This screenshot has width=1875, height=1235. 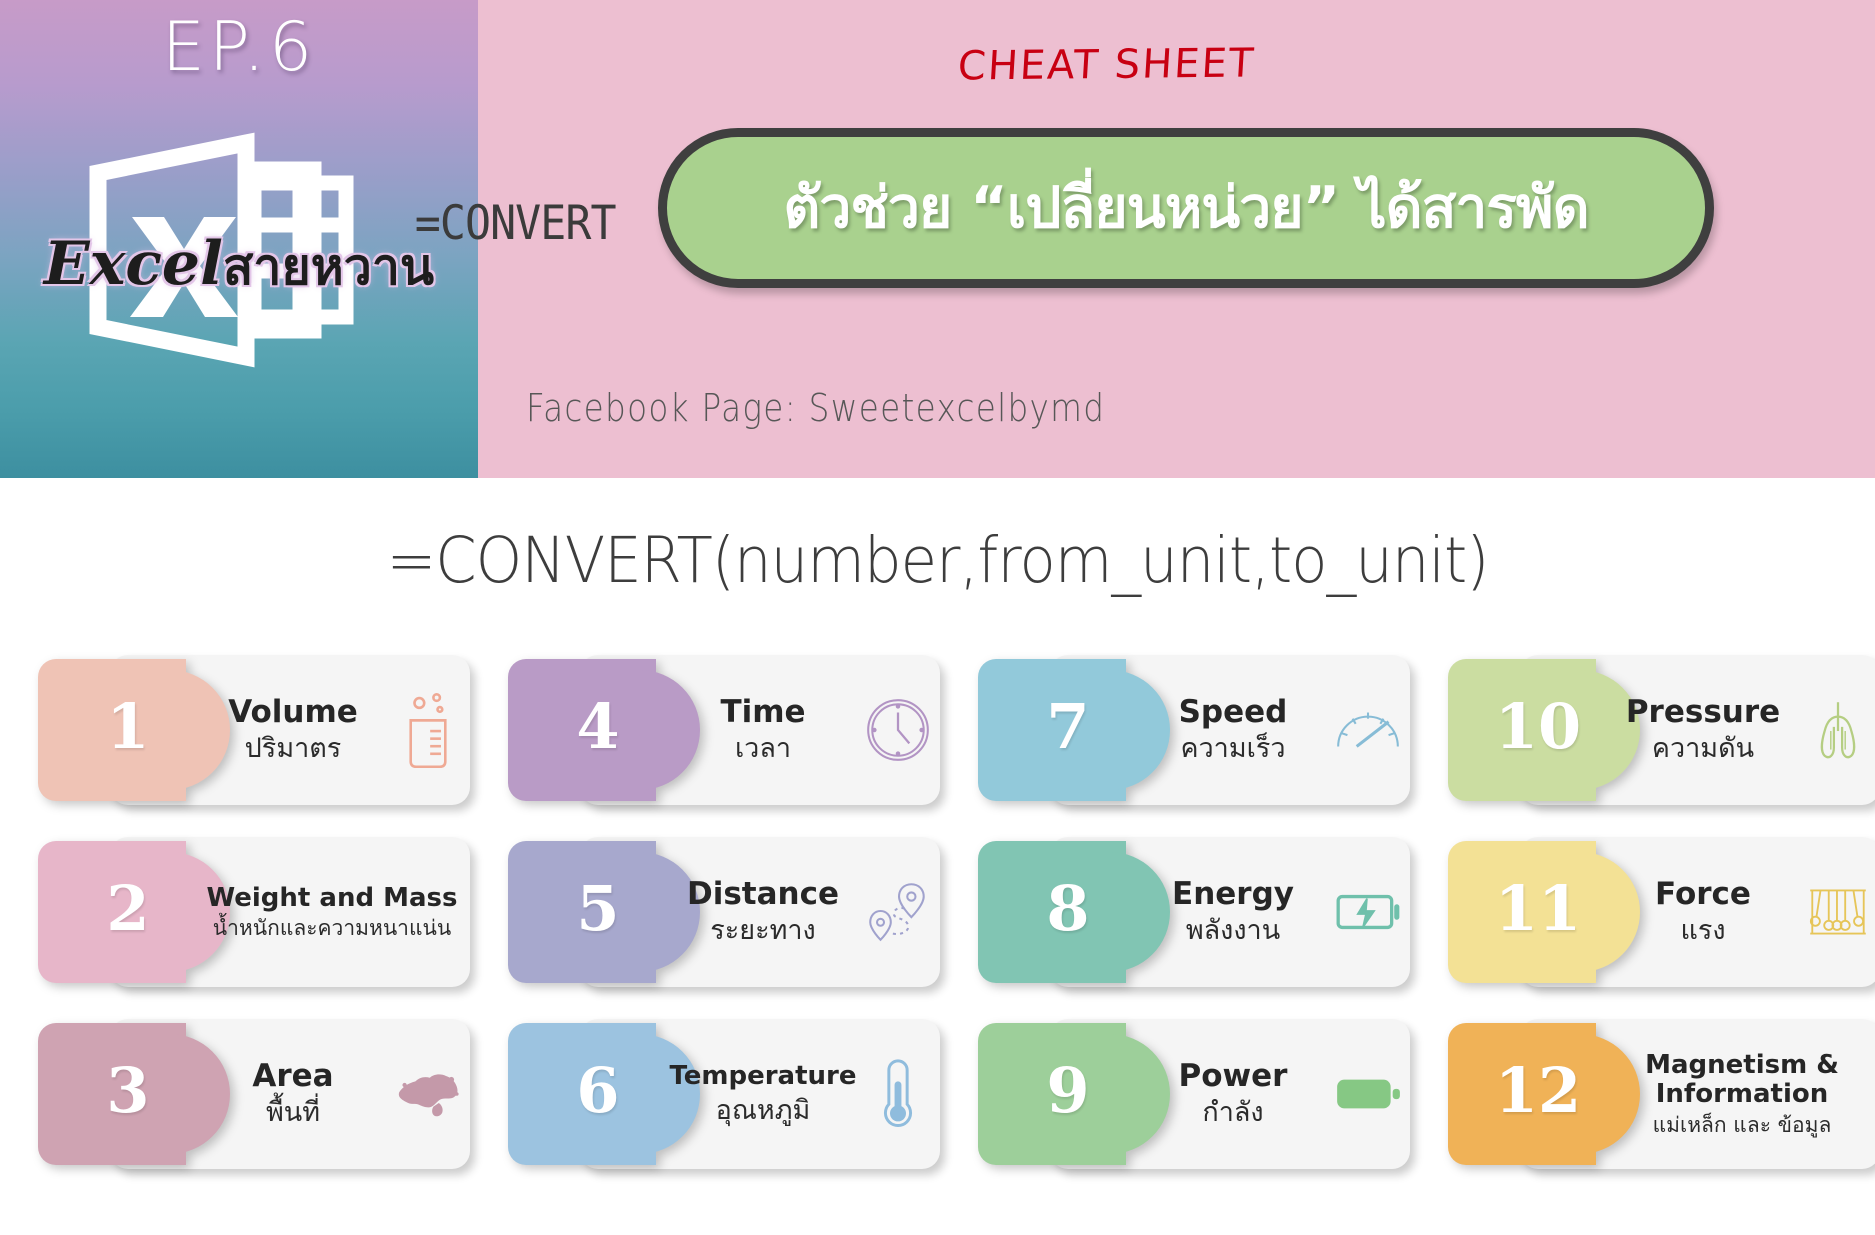 I want to click on card-energy: 8 Energy พลังงาน, so click(x=1194, y=912).